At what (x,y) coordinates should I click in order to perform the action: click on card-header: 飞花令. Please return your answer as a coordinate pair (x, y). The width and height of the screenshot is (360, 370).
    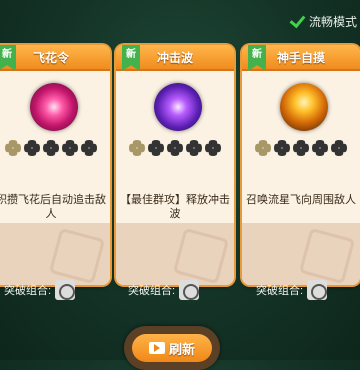
    Looking at the image, I should click on (55, 58).